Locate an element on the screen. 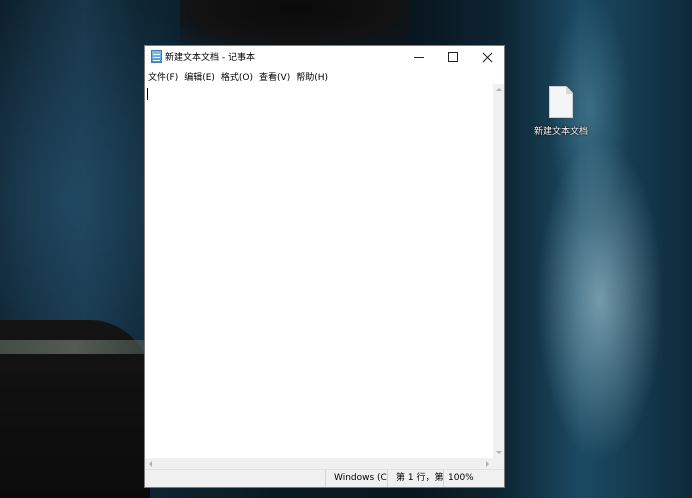 This screenshot has width=692, height=498. maximize-button is located at coordinates (453, 57).